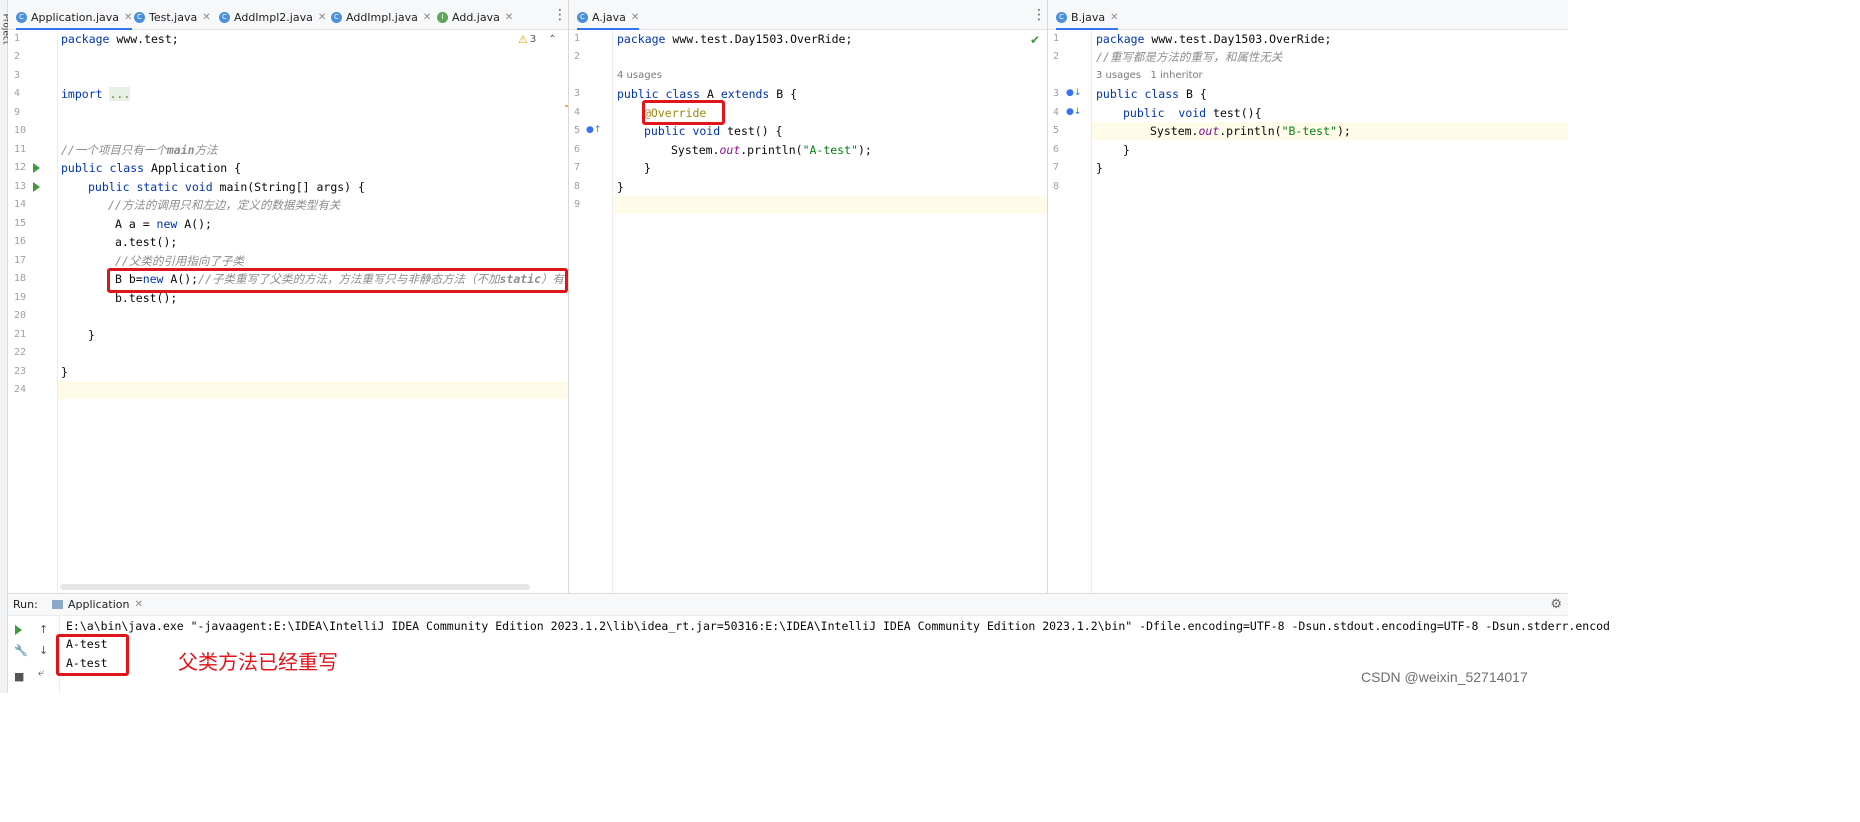 This screenshot has height=822, width=1860. What do you see at coordinates (1308, 15) in the screenshot?
I see `editor-tab-bar: C B.java ✕` at bounding box center [1308, 15].